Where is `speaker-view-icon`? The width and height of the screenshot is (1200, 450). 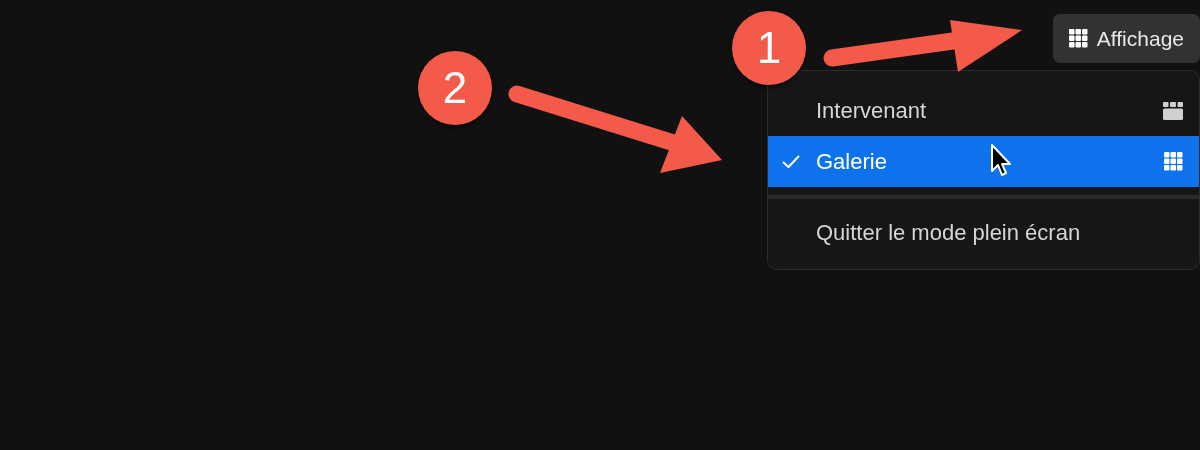
speaker-view-icon is located at coordinates (1173, 110).